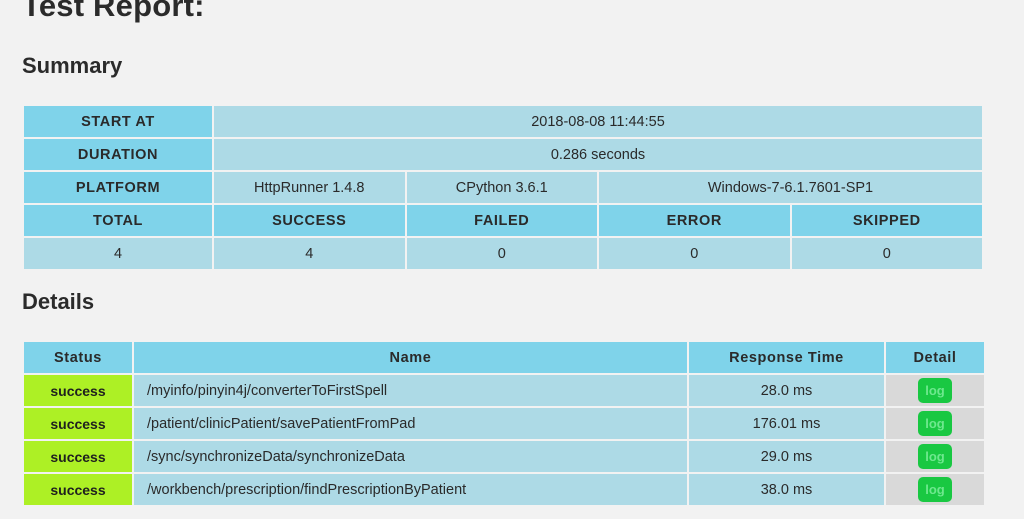 This screenshot has width=1024, height=519. I want to click on summary-header-success: SUCCESS, so click(309, 220).